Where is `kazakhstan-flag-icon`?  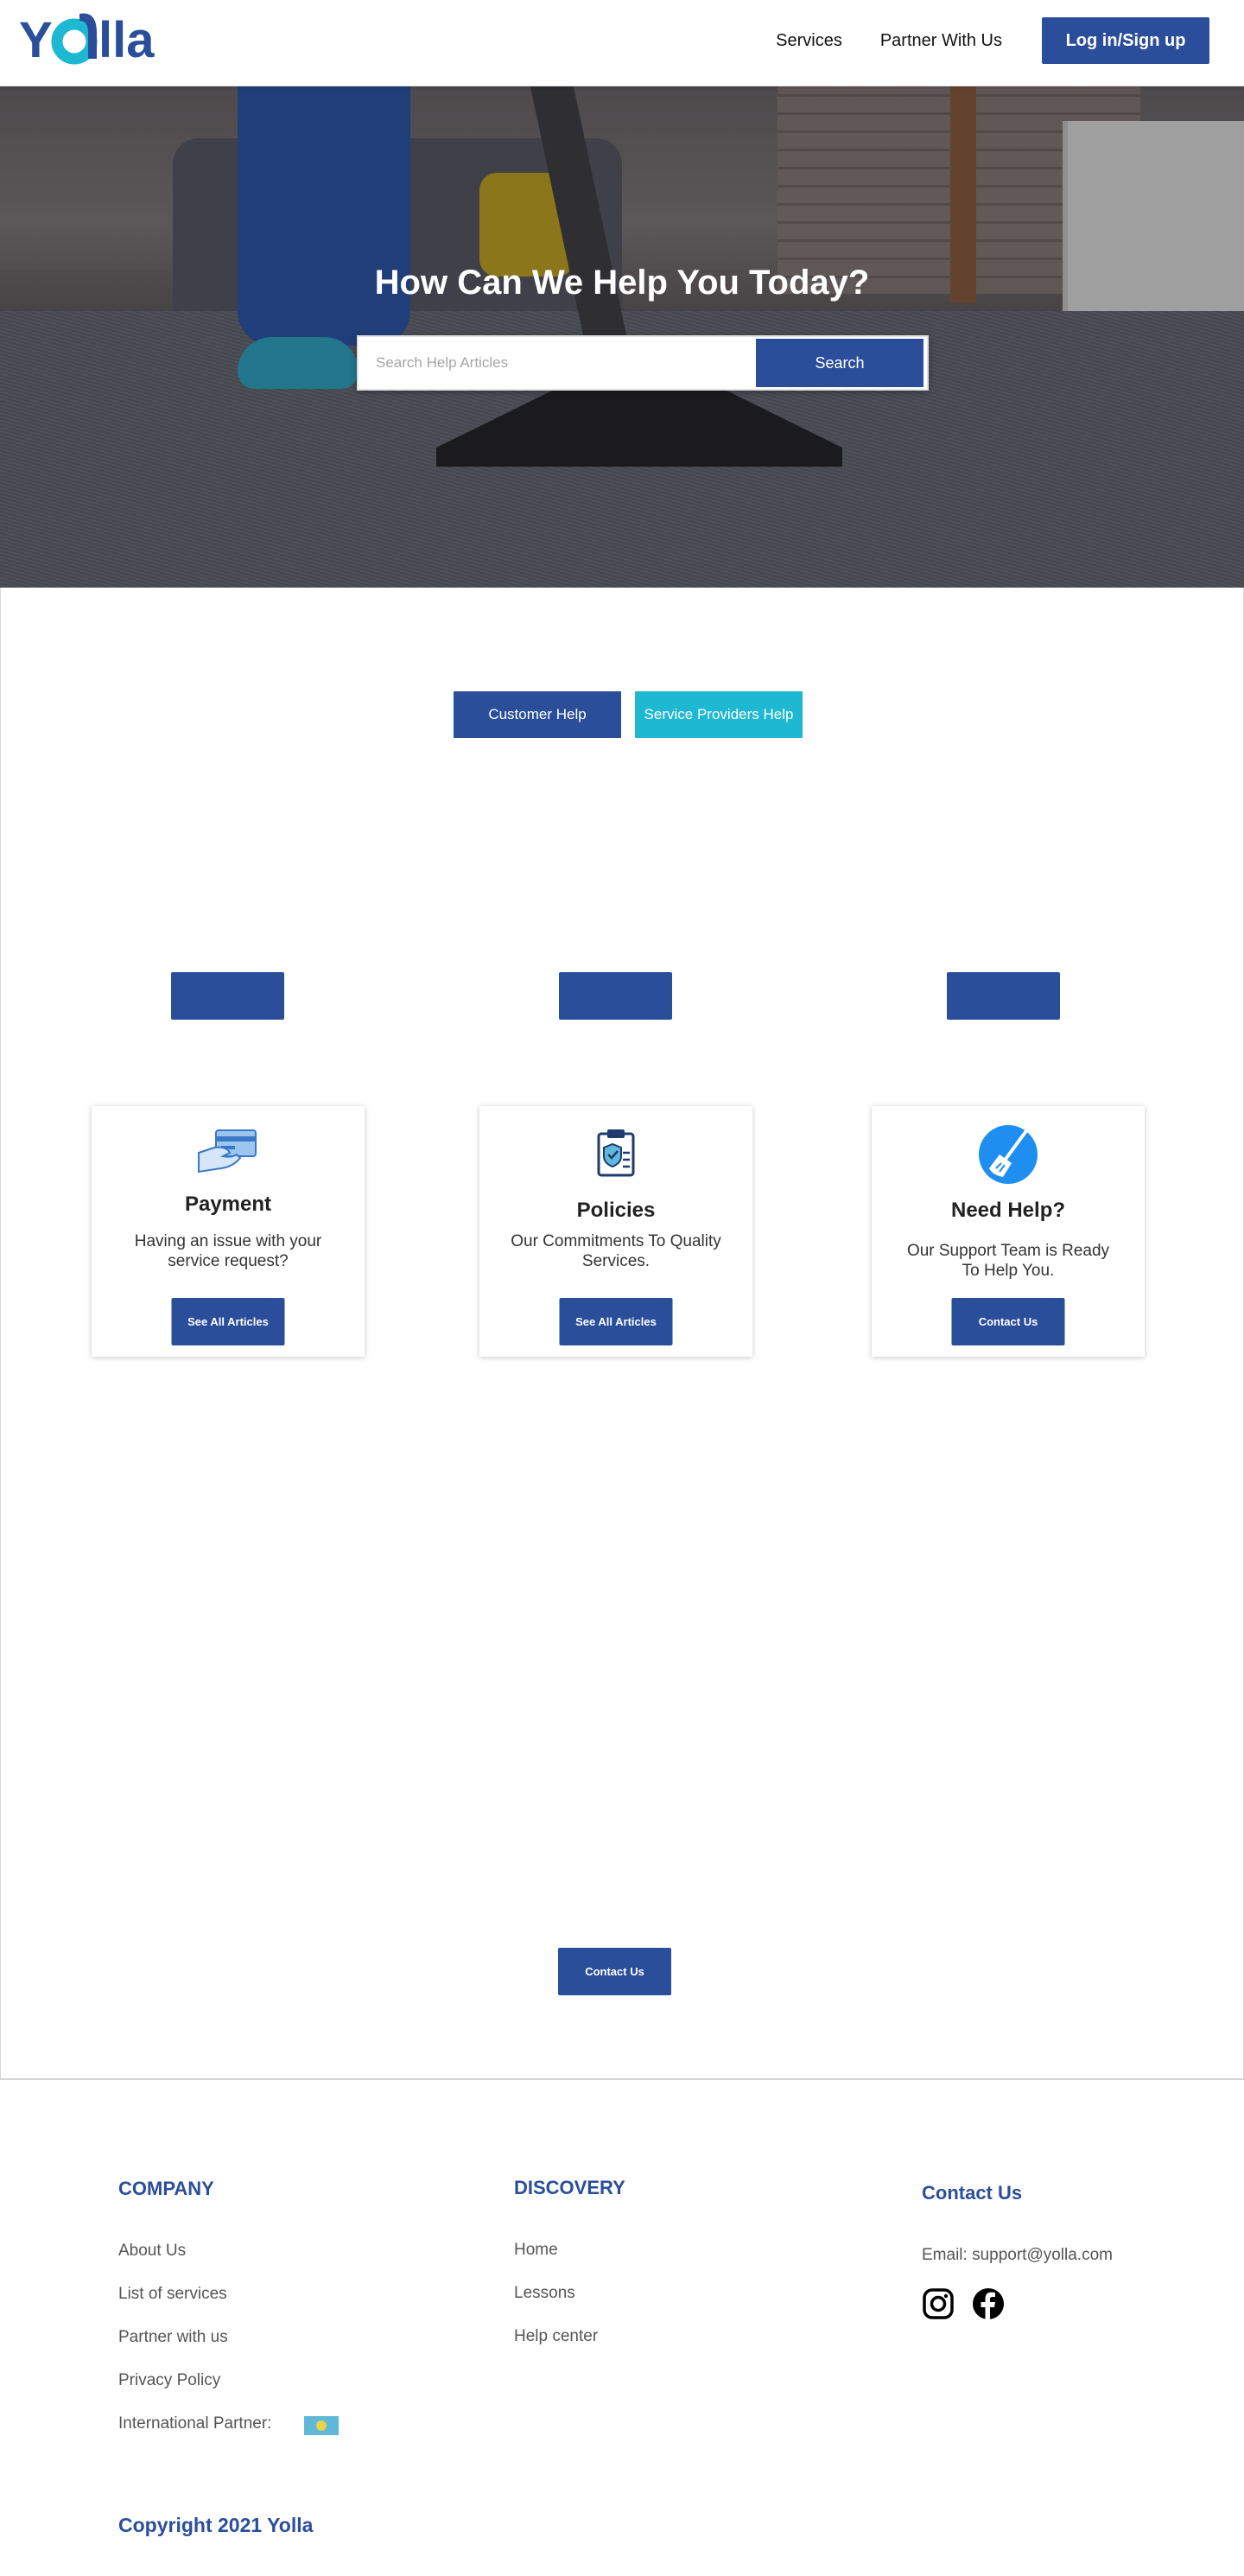 kazakhstan-flag-icon is located at coordinates (321, 2426).